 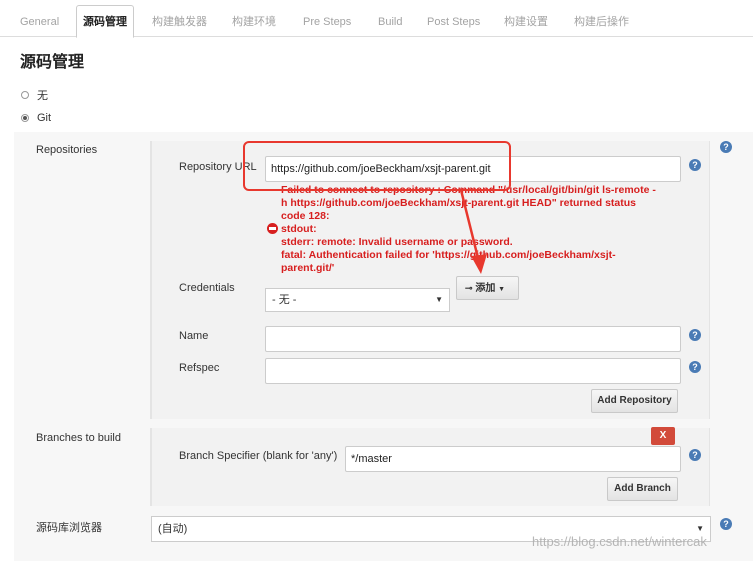 I want to click on tab-build-settings: 构建设置, so click(x=526, y=22).